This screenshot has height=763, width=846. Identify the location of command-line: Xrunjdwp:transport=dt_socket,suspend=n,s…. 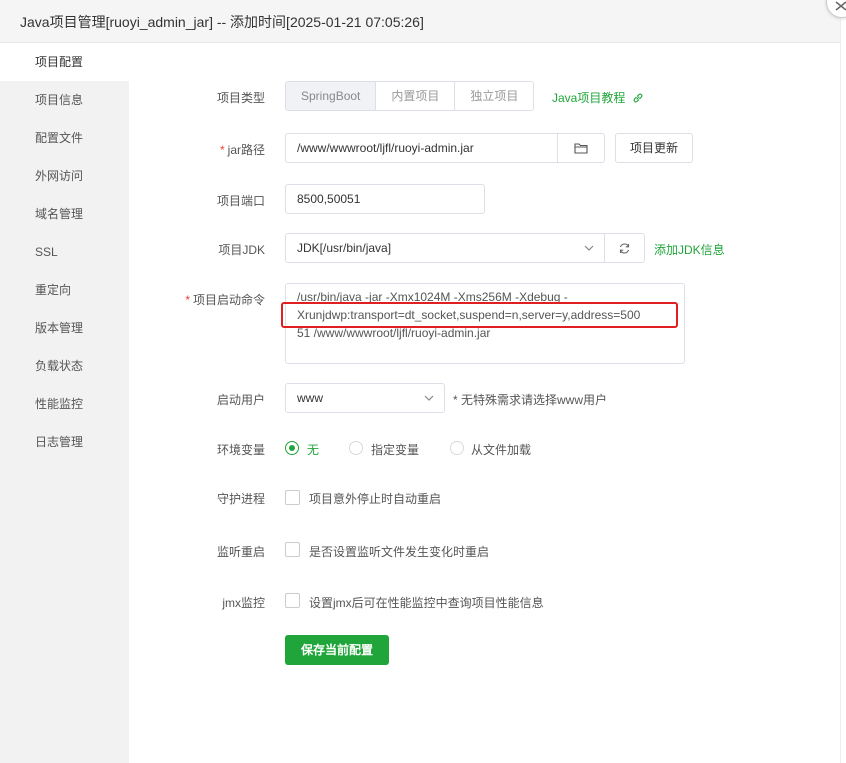
(469, 315).